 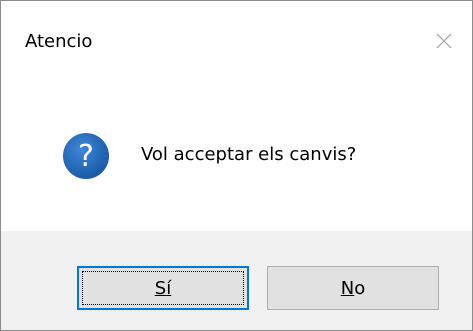 What do you see at coordinates (249, 154) in the screenshot?
I see `dialog-message: Vol acceptar els canvis?` at bounding box center [249, 154].